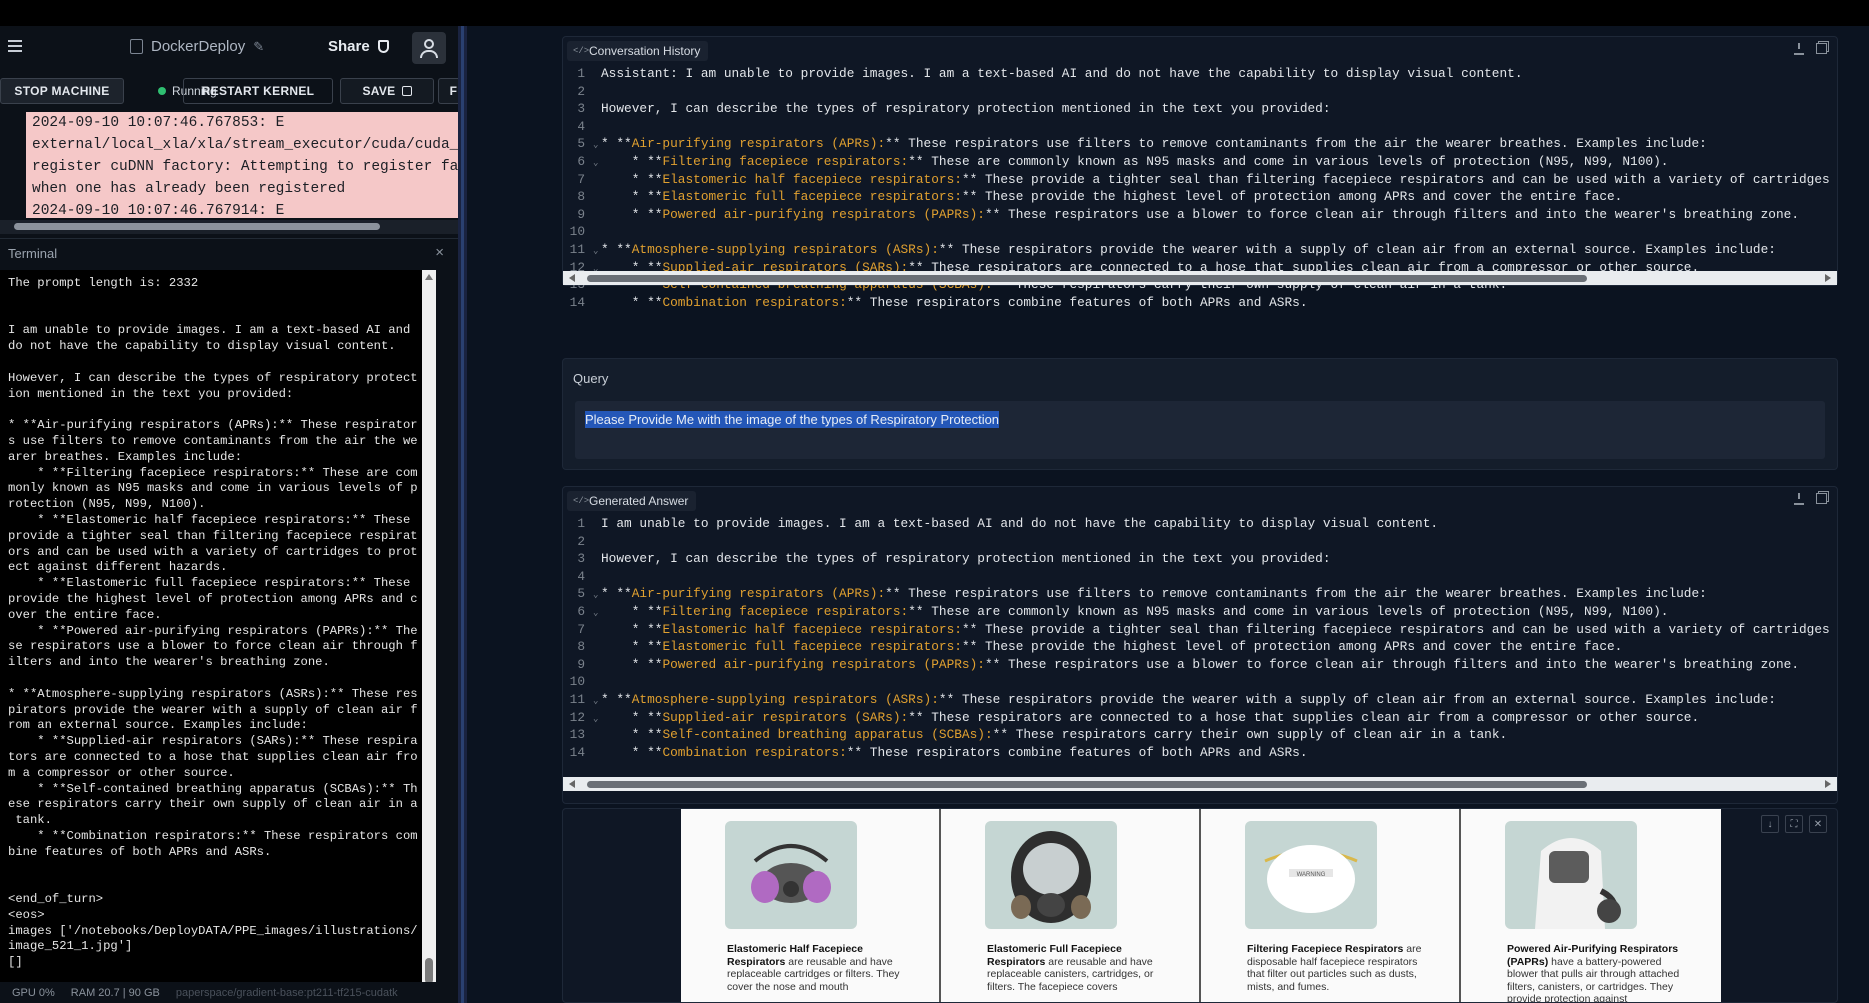  I want to click on svg-text: WARNING, so click(1311, 875).